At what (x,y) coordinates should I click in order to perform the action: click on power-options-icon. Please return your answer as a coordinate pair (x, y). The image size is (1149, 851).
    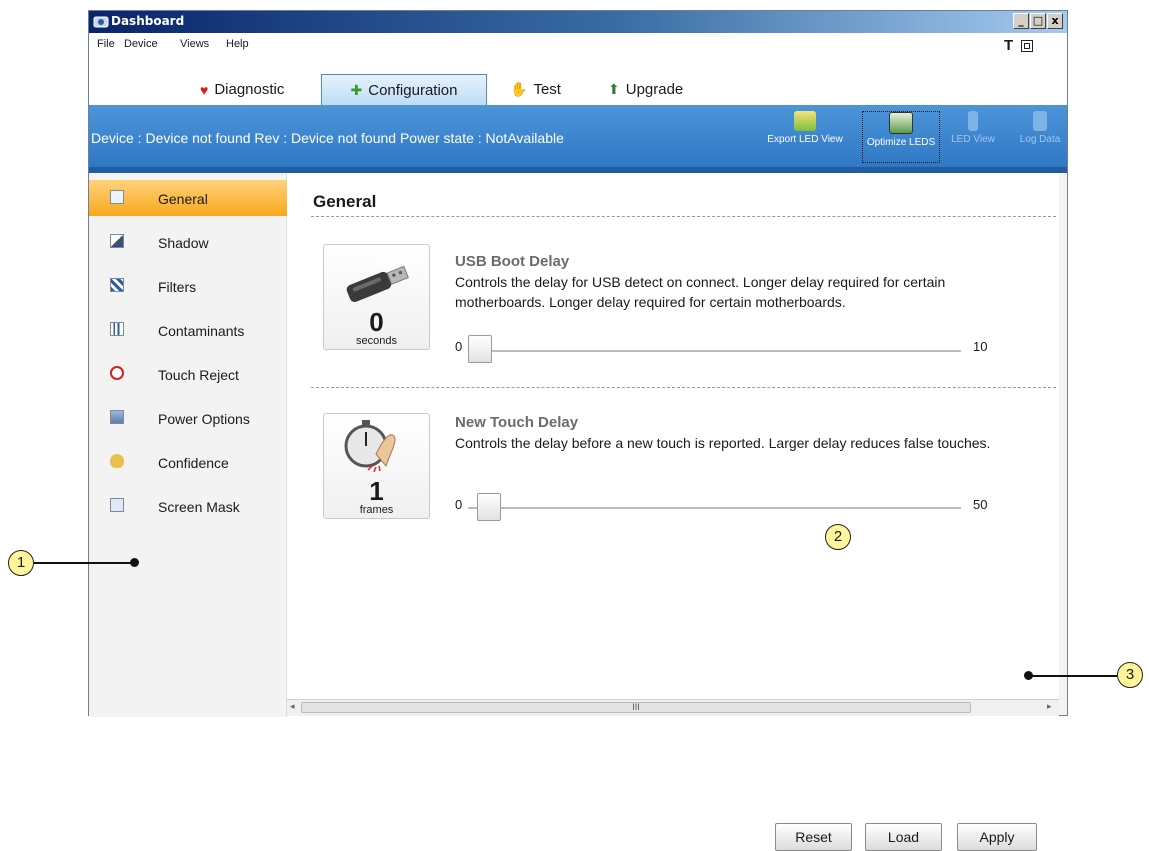
    Looking at the image, I should click on (117, 417).